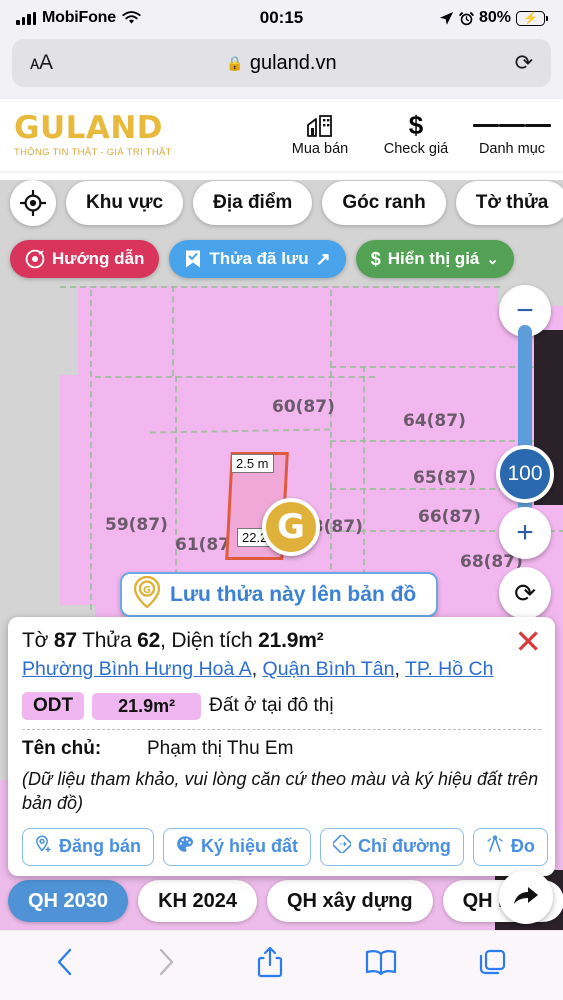 The height and width of the screenshot is (1000, 563). What do you see at coordinates (68, 901) in the screenshot?
I see `tab-qh-2030: QH 2030` at bounding box center [68, 901].